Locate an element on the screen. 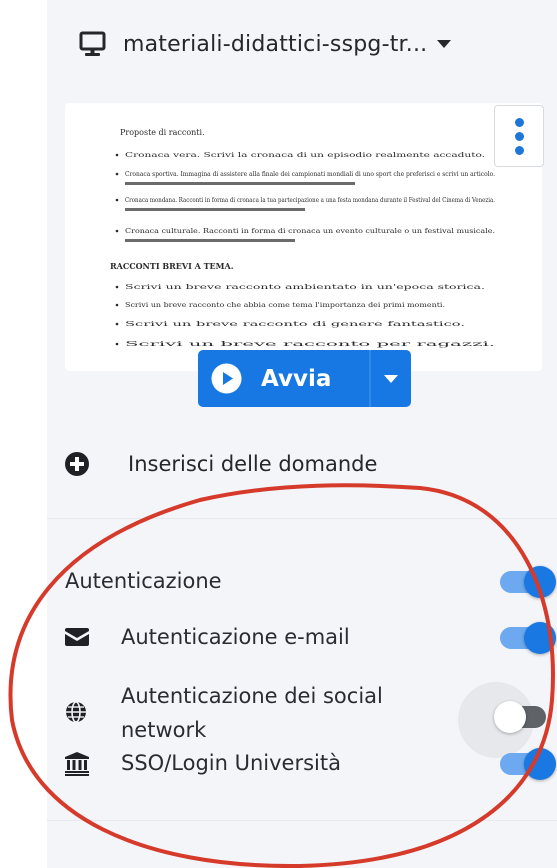 Image resolution: width=557 pixels, height=868 pixels. monitor-icon is located at coordinates (92, 43).